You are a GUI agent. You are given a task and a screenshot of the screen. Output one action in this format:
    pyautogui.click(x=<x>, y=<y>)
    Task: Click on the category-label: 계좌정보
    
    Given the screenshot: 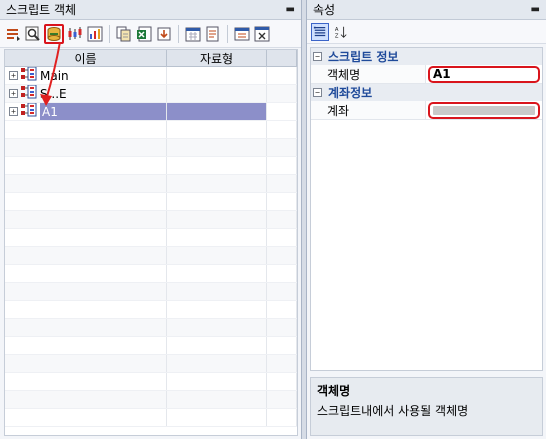 What is the action you would take?
    pyautogui.click(x=350, y=93)
    